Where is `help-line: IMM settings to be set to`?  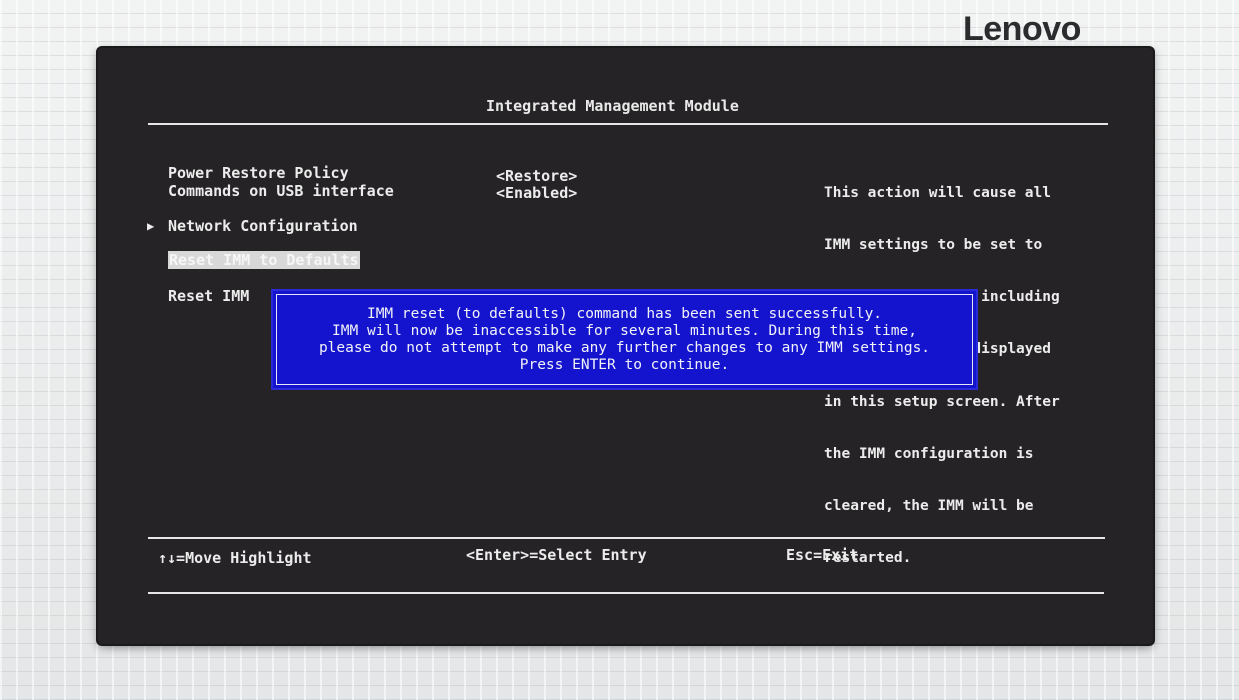 help-line: IMM settings to be set to is located at coordinates (933, 245).